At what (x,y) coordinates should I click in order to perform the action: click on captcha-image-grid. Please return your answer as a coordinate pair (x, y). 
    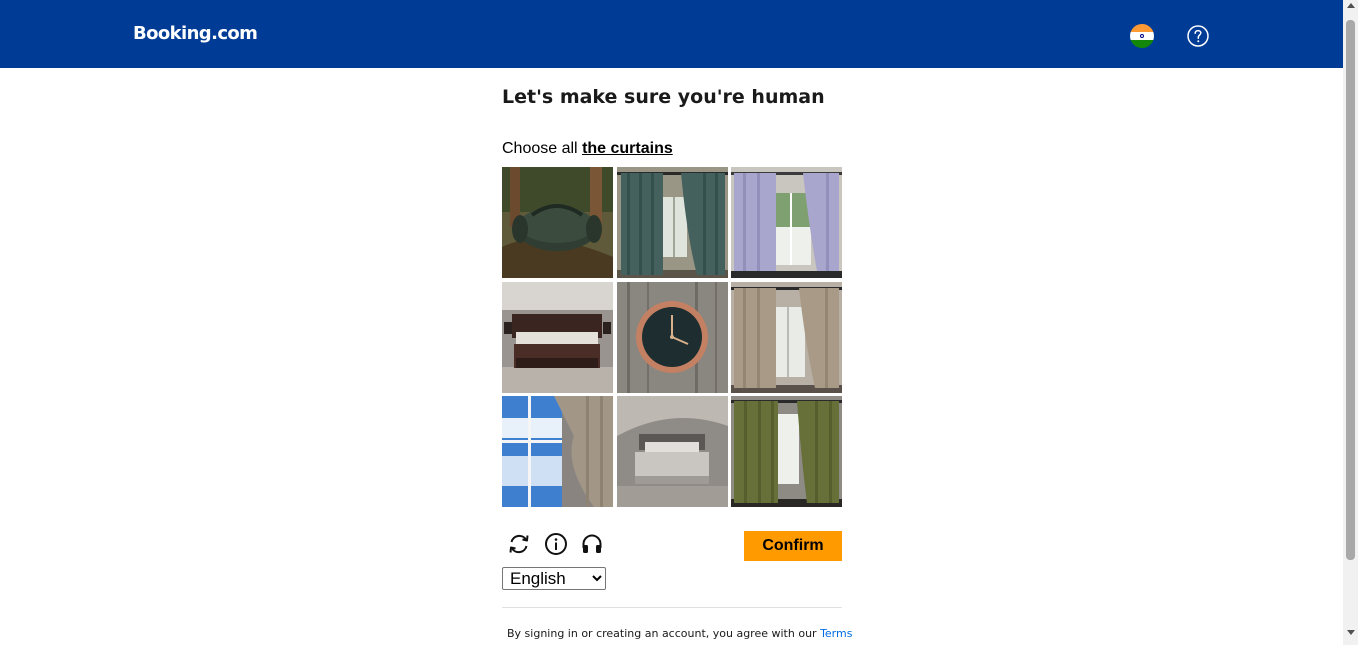
    Looking at the image, I should click on (672, 337).